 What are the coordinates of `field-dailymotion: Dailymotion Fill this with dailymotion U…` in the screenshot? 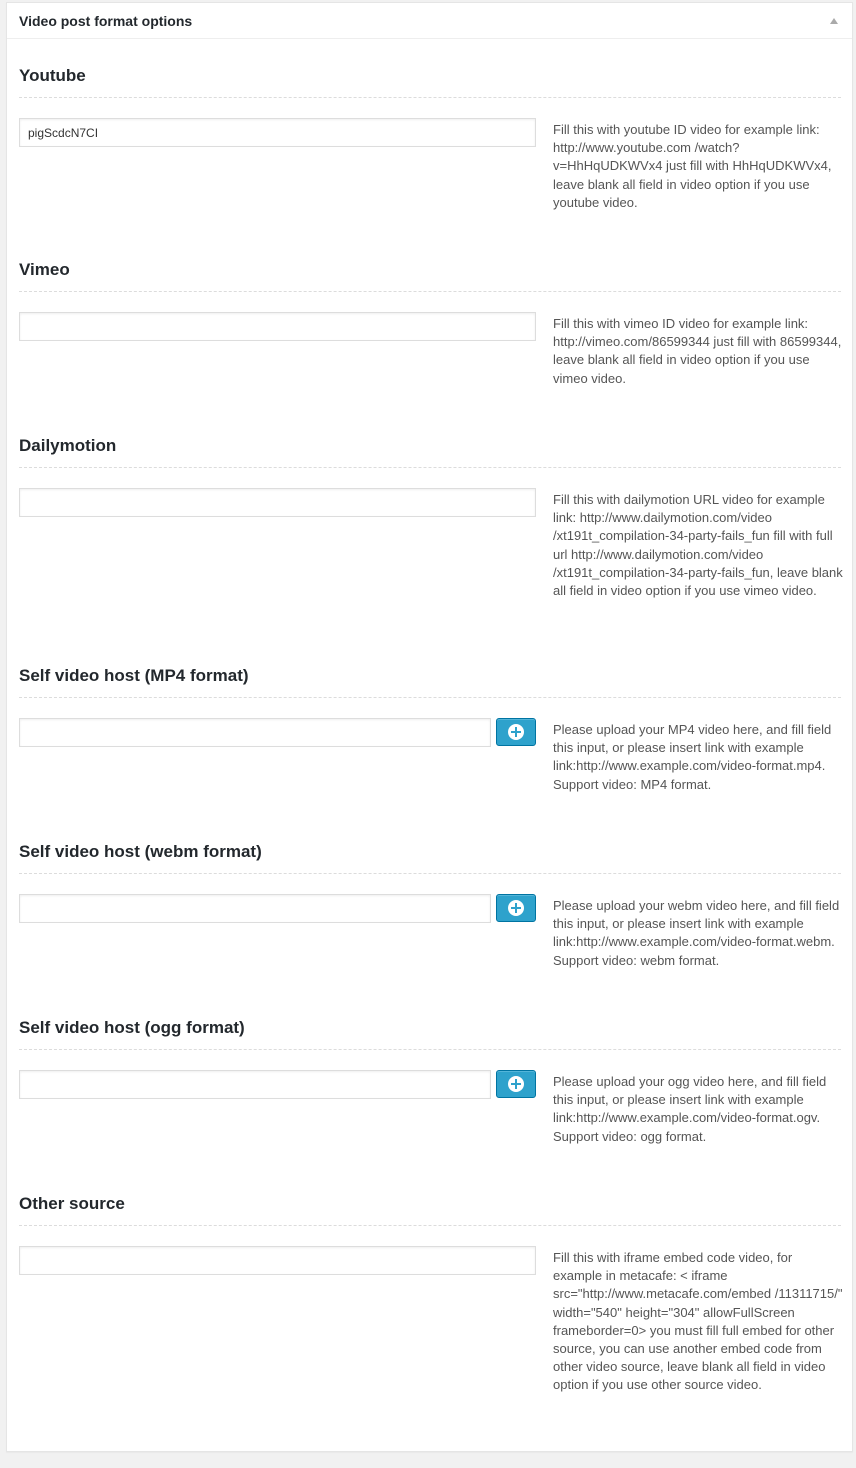 It's located at (431, 516).